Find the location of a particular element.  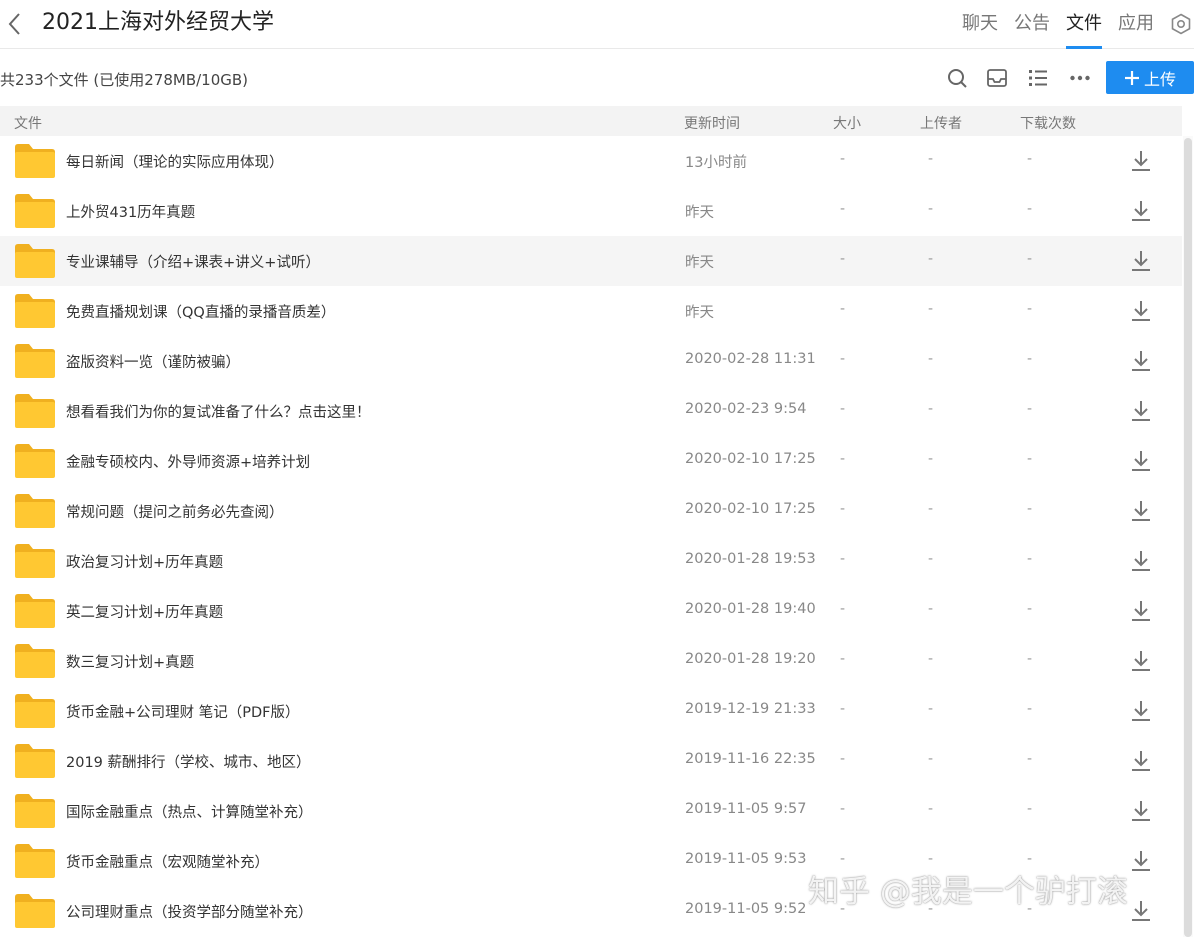

file-row: 想看看我们为你的复试准备了什么？点击这里！ 2020-02-23 9:54 - - - is located at coordinates (591, 411).